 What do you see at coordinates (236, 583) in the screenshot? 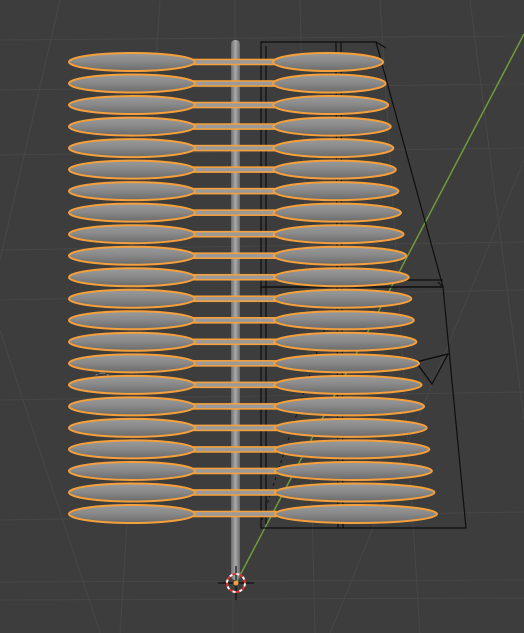
I see `3d-cursor-icon` at bounding box center [236, 583].